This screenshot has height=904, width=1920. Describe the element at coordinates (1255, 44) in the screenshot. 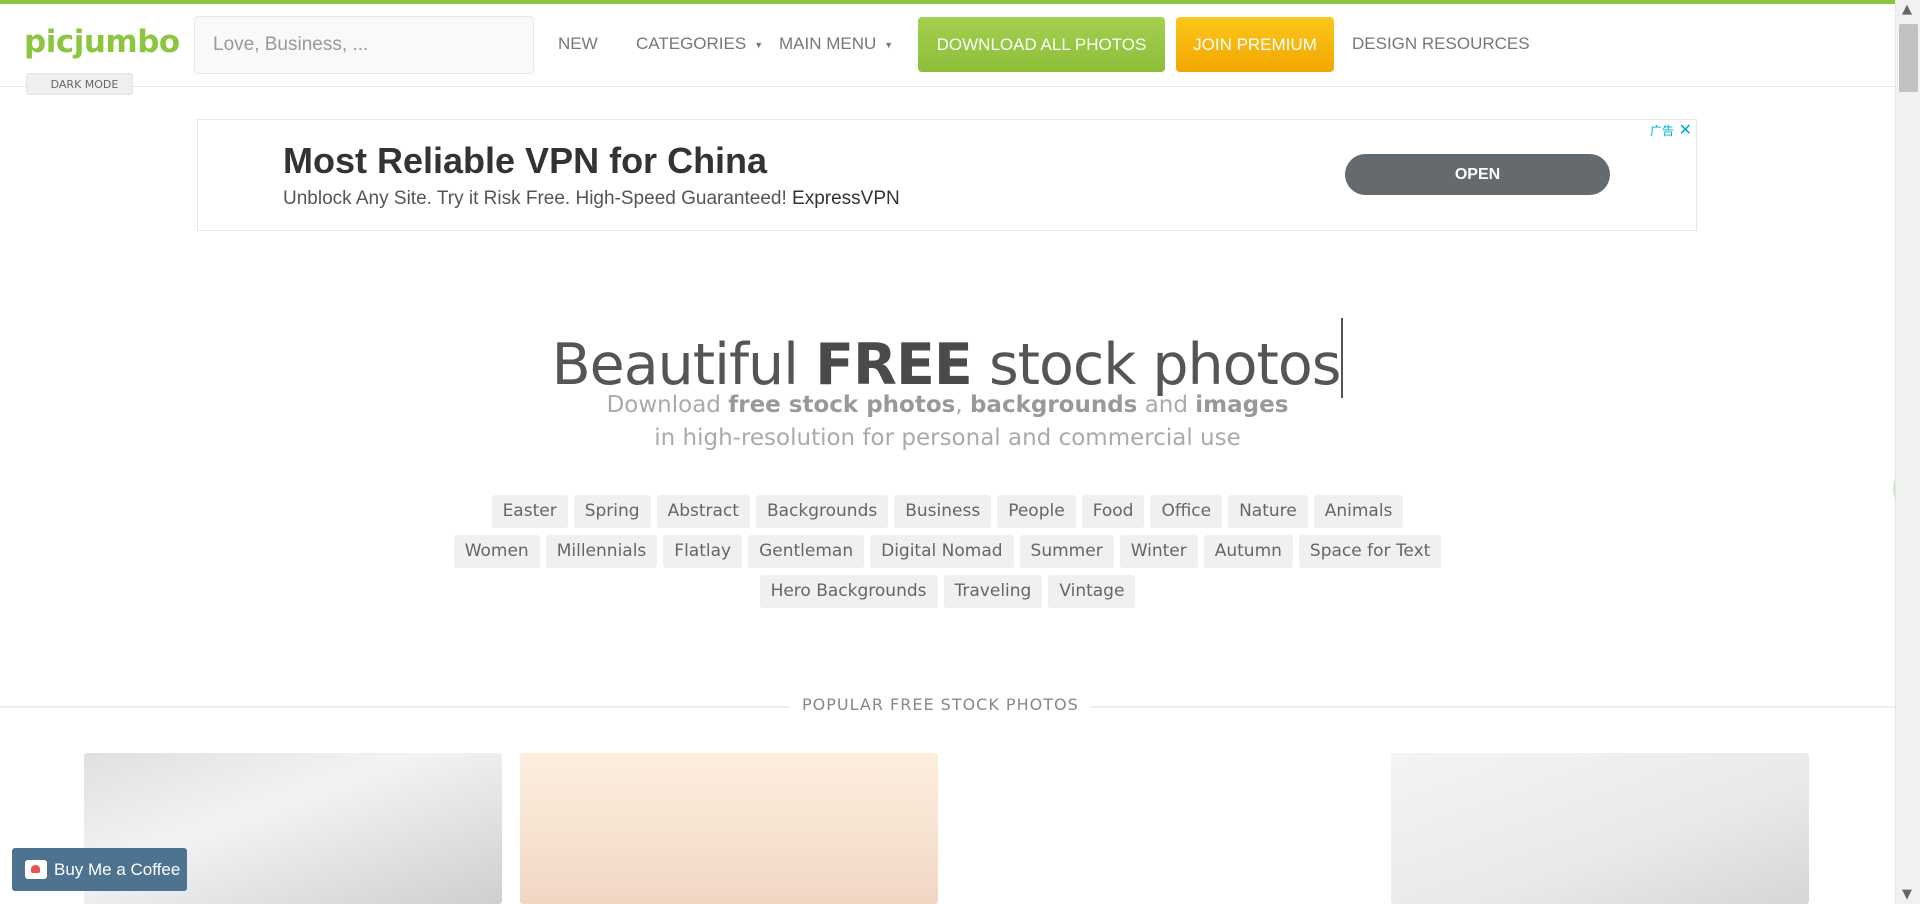

I see `join-premium-button: JOIN PREMIUM` at that location.